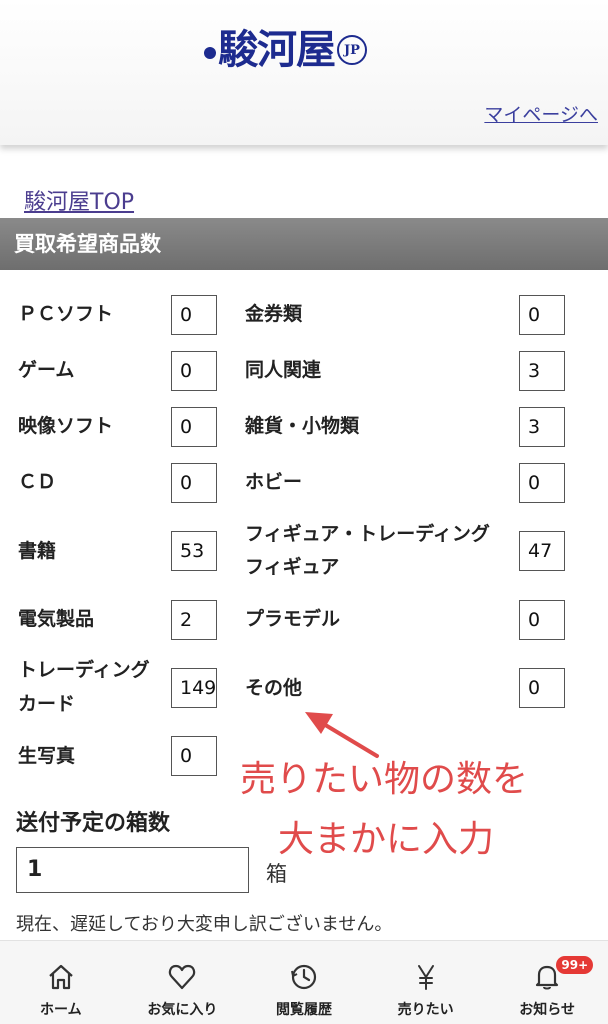  What do you see at coordinates (274, 688) in the screenshot?
I see `category-label: その他` at bounding box center [274, 688].